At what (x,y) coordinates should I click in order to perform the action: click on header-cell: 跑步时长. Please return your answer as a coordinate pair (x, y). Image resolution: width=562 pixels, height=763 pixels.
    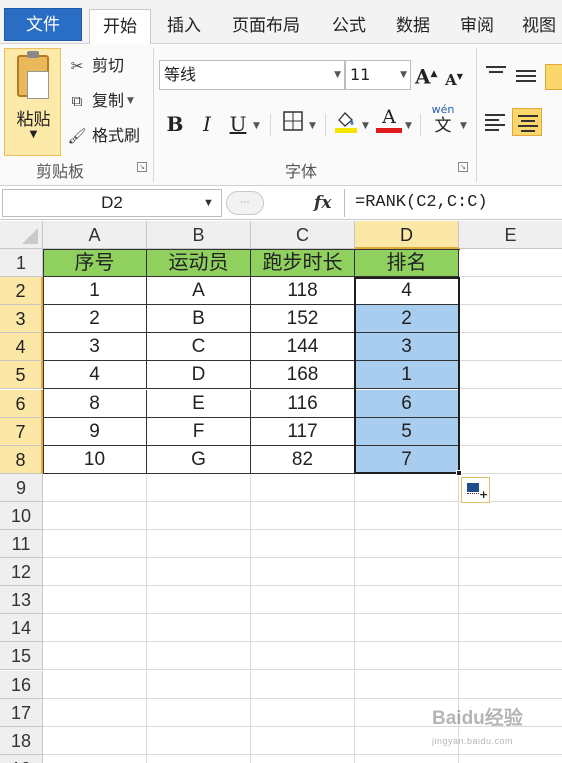
    Looking at the image, I should click on (303, 263).